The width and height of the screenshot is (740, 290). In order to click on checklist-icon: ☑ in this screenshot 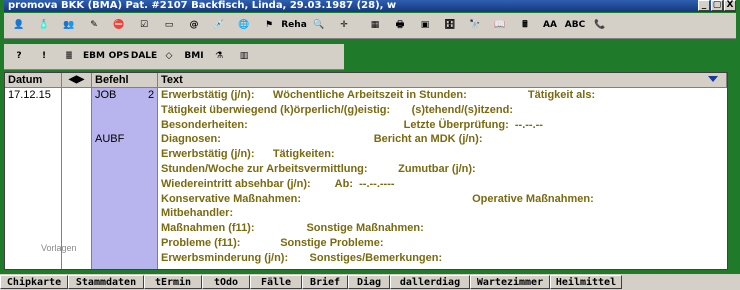, I will do `click(144, 25)`.